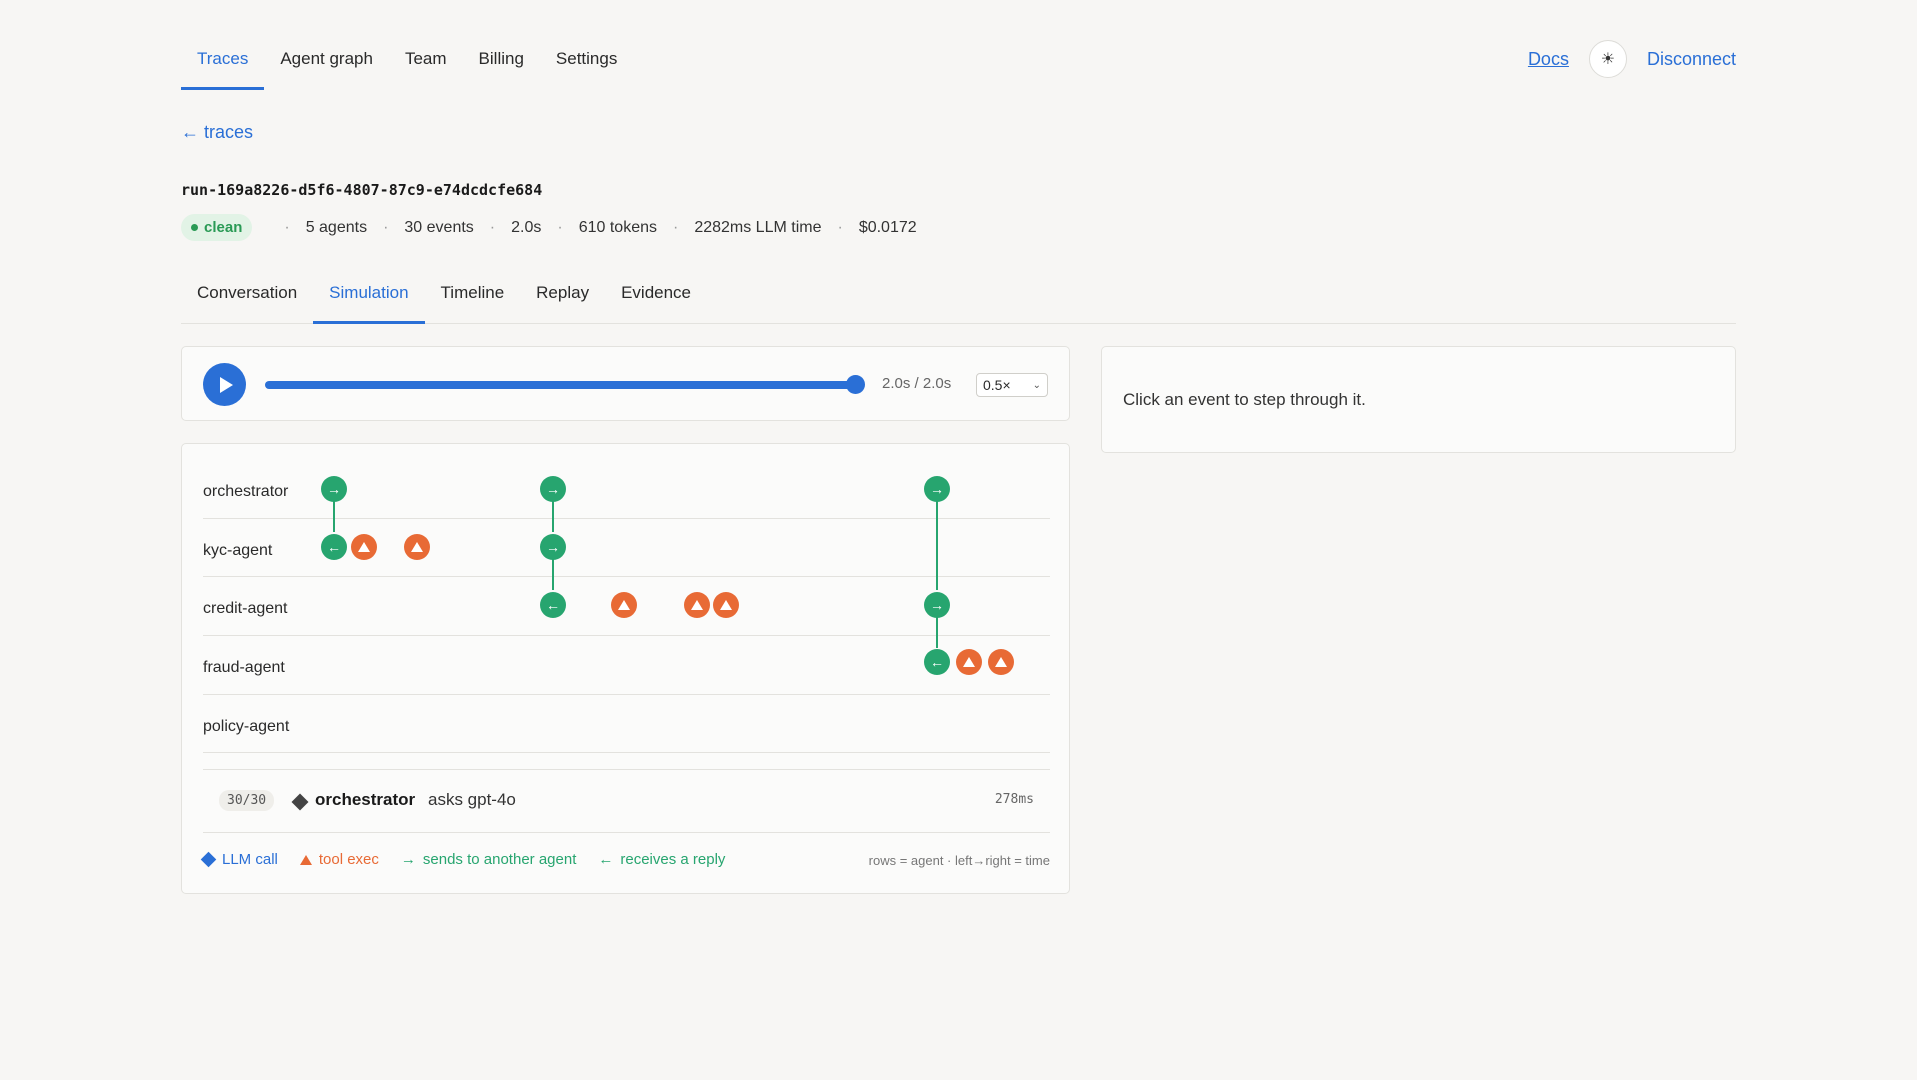 The height and width of the screenshot is (1080, 1917). Describe the element at coordinates (562, 299) in the screenshot. I see `tab-replay: Replay` at that location.